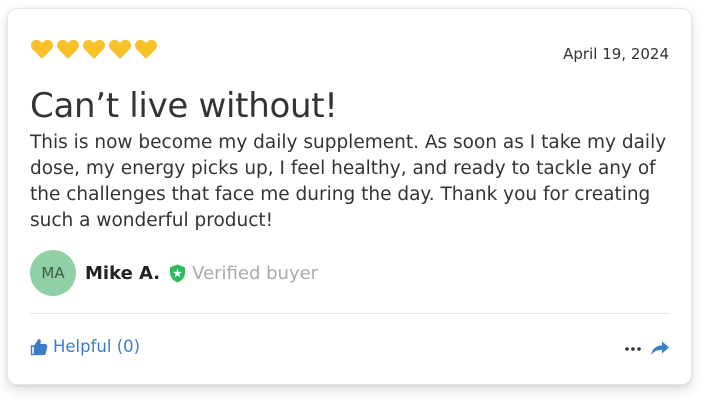  Describe the element at coordinates (123, 273) in the screenshot. I see `author-name: Mike A.` at that location.